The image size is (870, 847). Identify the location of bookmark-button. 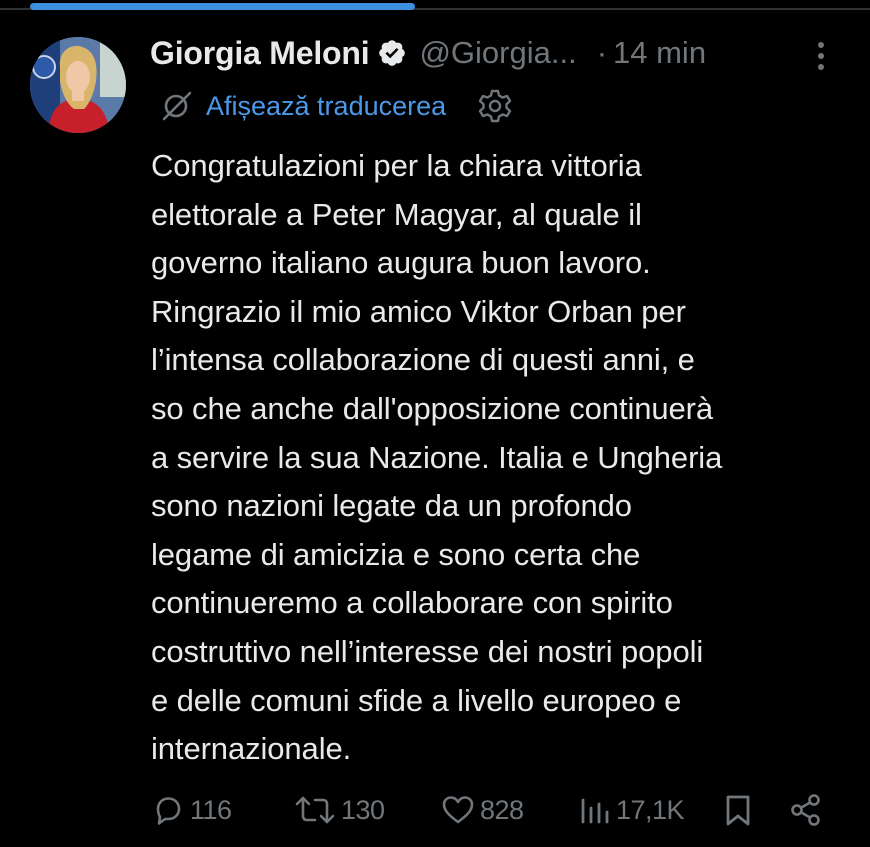
(738, 810).